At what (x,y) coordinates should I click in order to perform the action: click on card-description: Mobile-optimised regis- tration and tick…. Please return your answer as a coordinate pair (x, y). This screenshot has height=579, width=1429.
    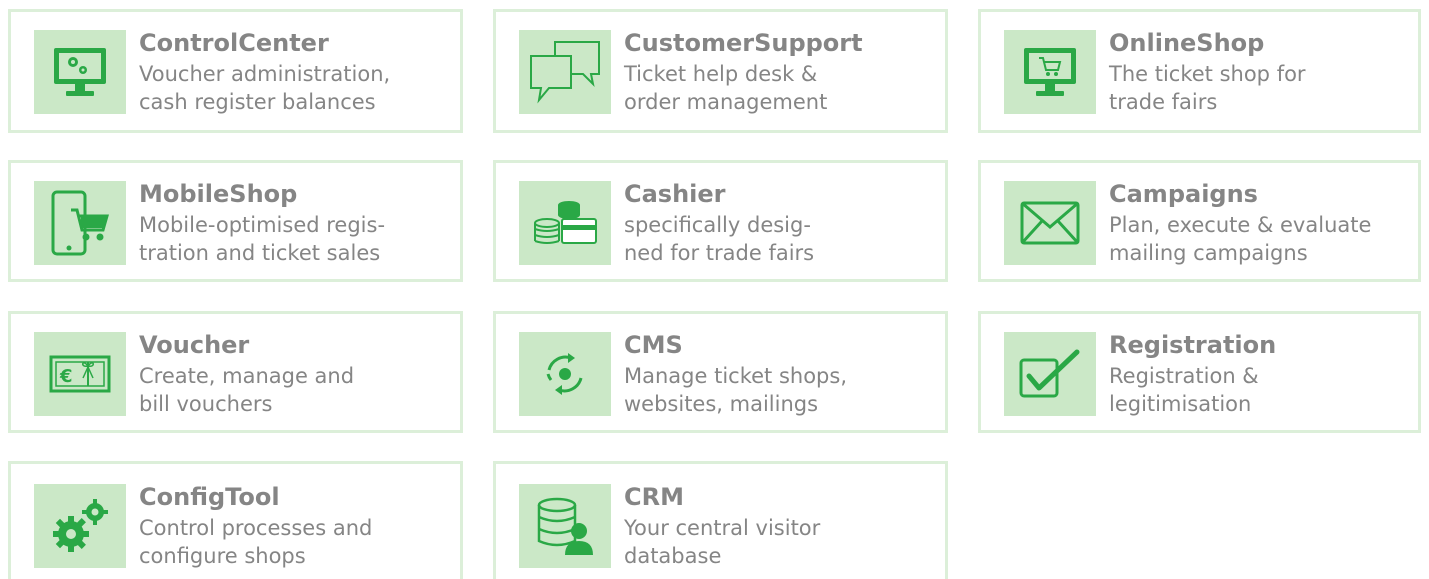
    Looking at the image, I should click on (262, 239).